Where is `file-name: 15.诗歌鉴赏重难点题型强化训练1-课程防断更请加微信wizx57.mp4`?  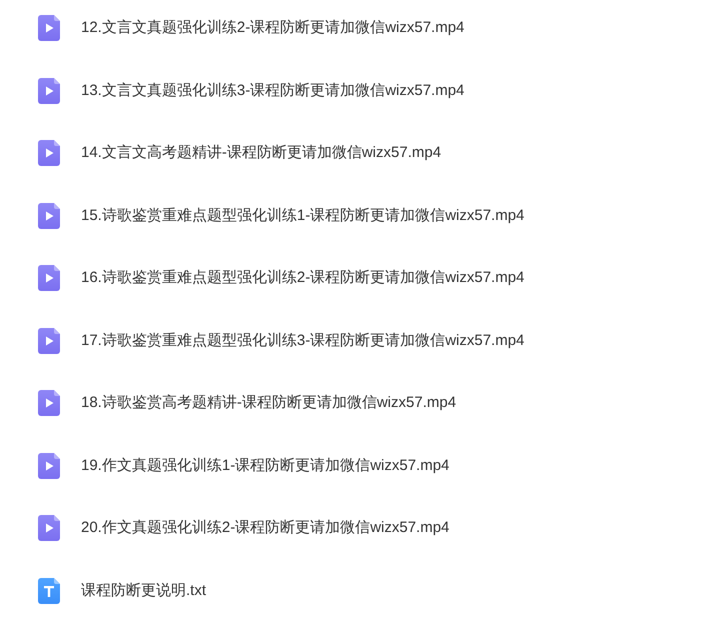 file-name: 15.诗歌鉴赏重难点题型强化训练1-课程防断更请加微信wizx57.mp4 is located at coordinates (302, 215).